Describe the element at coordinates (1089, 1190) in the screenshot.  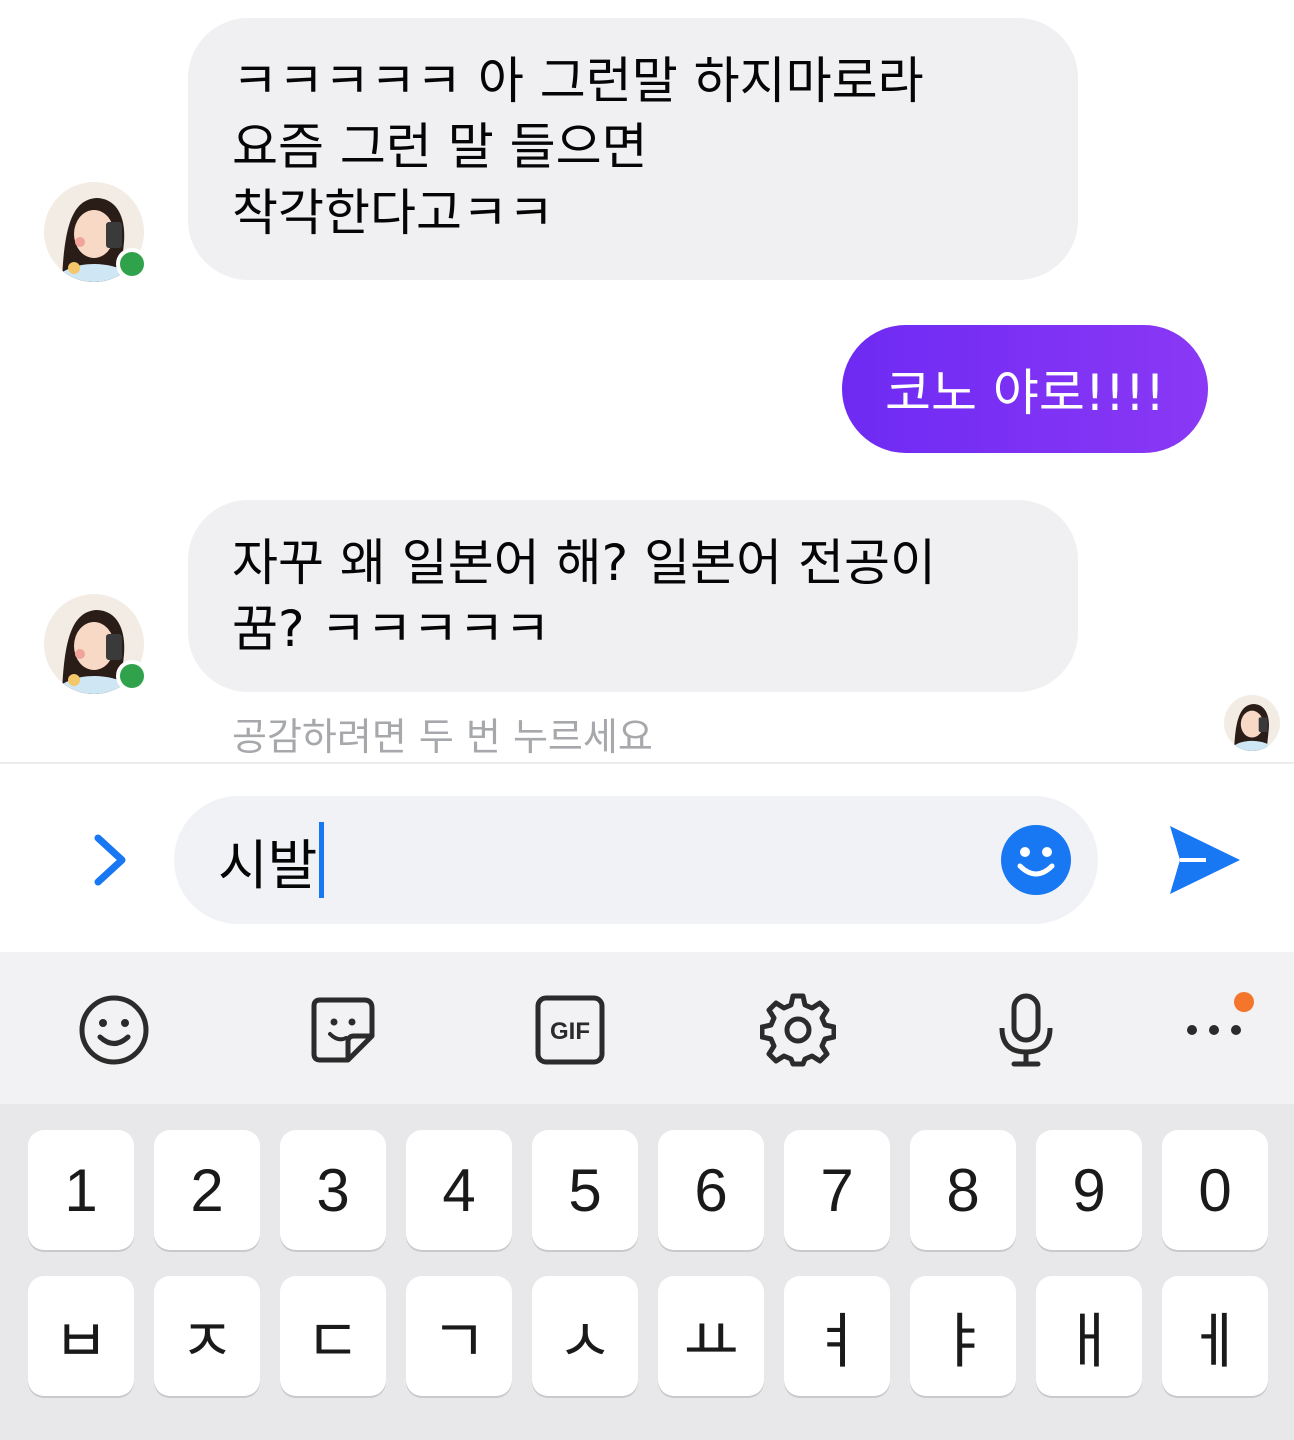
I see `key-9: 9` at that location.